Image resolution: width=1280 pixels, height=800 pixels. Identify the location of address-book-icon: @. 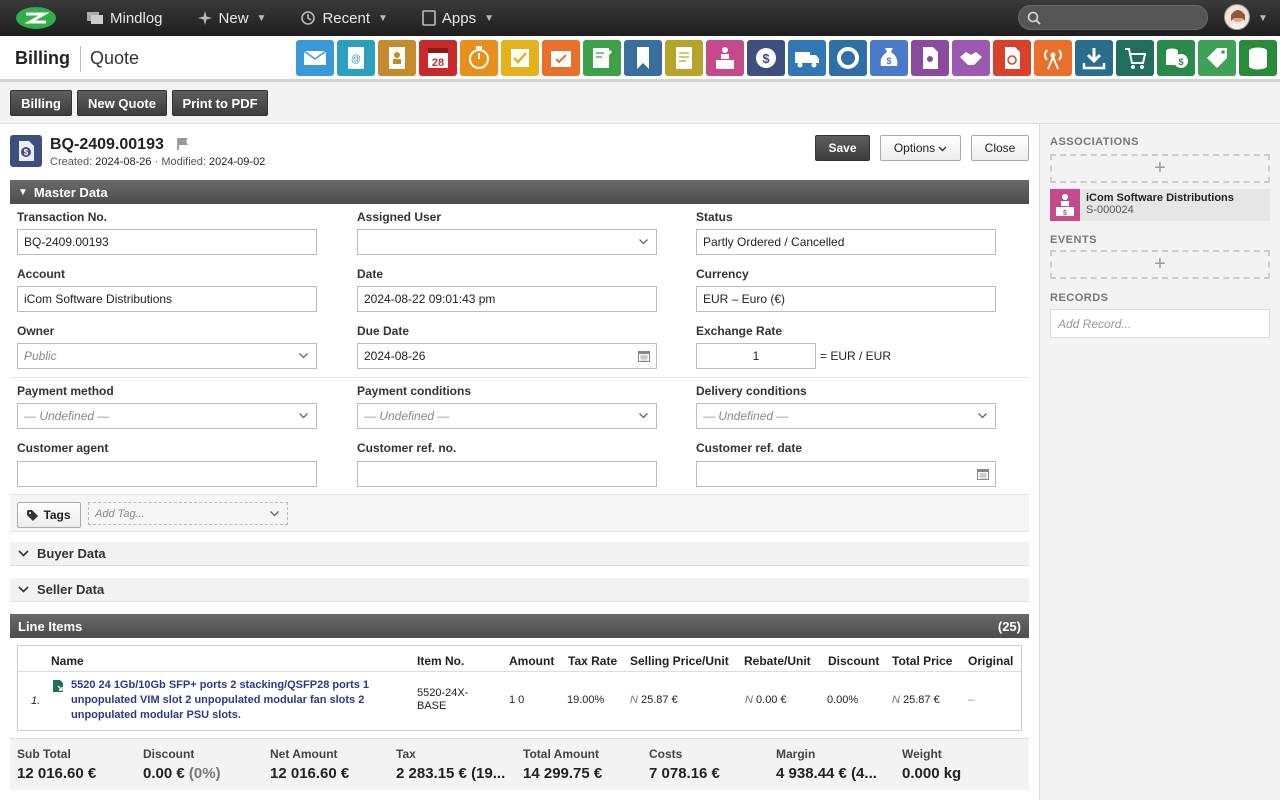
(356, 58).